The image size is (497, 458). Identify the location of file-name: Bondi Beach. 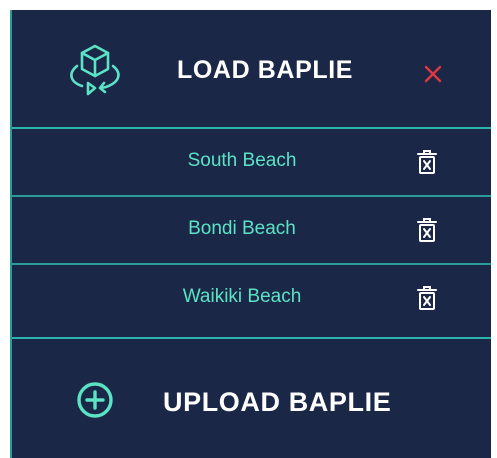
(242, 229).